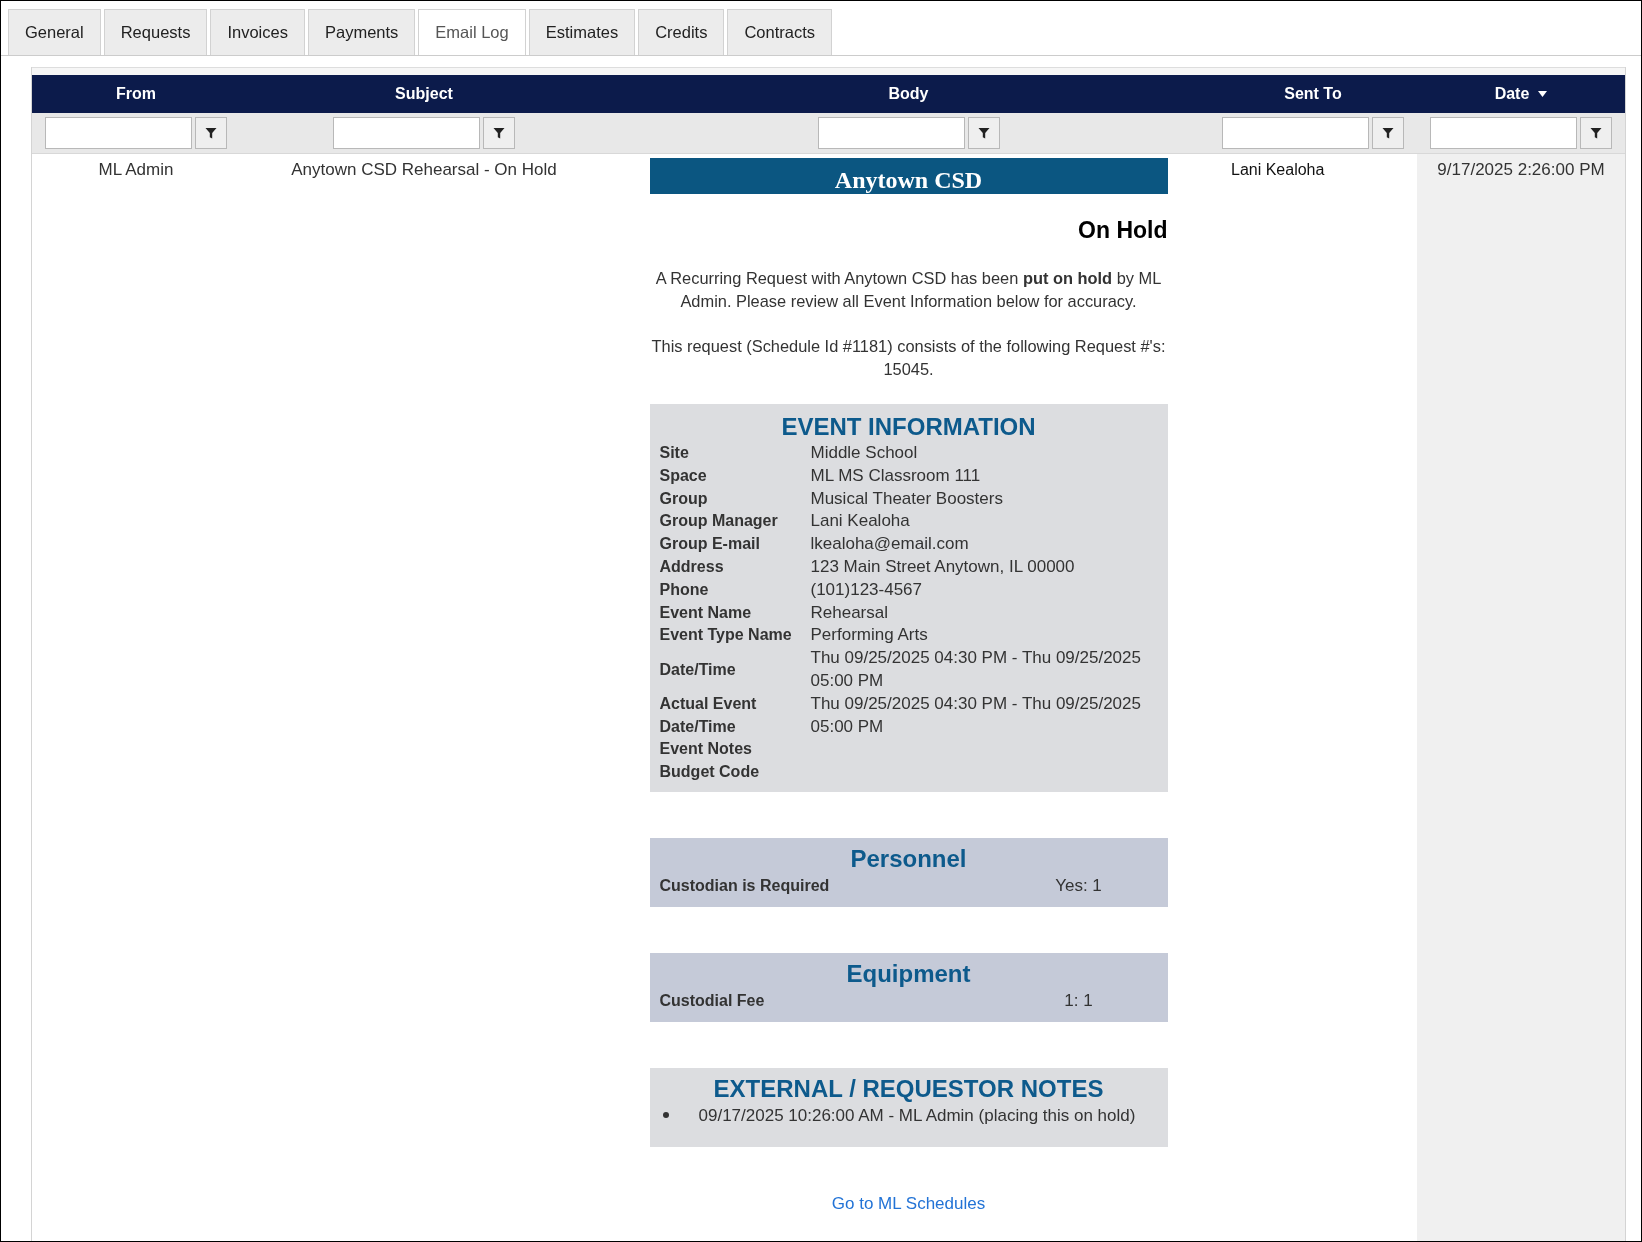  What do you see at coordinates (683, 475) in the screenshot?
I see `field-label: Space` at bounding box center [683, 475].